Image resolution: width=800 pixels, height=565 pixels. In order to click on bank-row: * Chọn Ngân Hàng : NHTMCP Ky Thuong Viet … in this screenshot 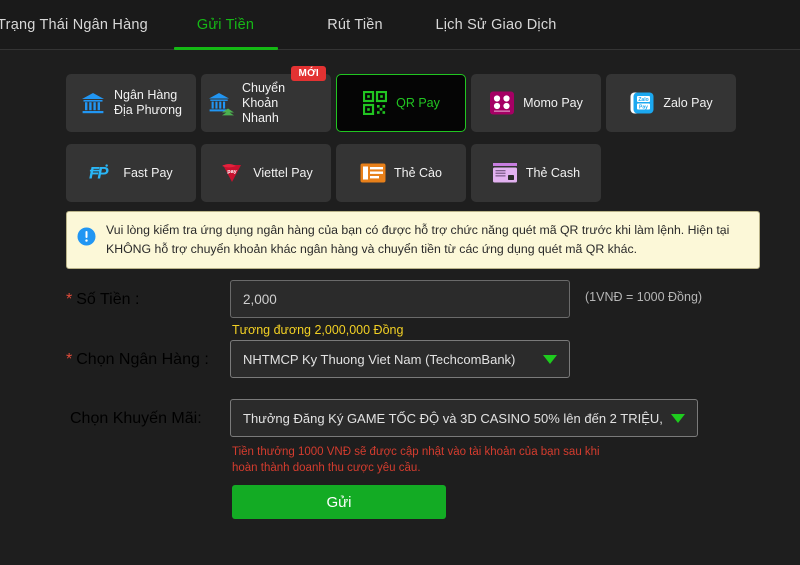, I will do `click(400, 369)`.